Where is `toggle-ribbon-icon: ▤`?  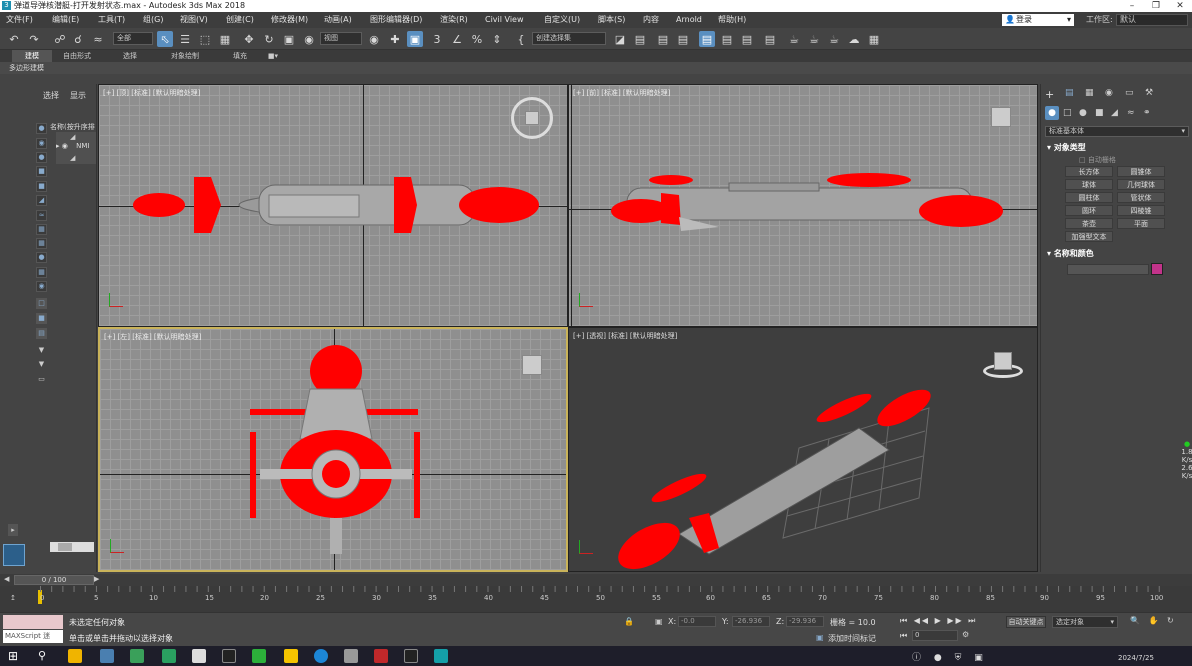
toggle-ribbon-icon: ▤ is located at coordinates (683, 39).